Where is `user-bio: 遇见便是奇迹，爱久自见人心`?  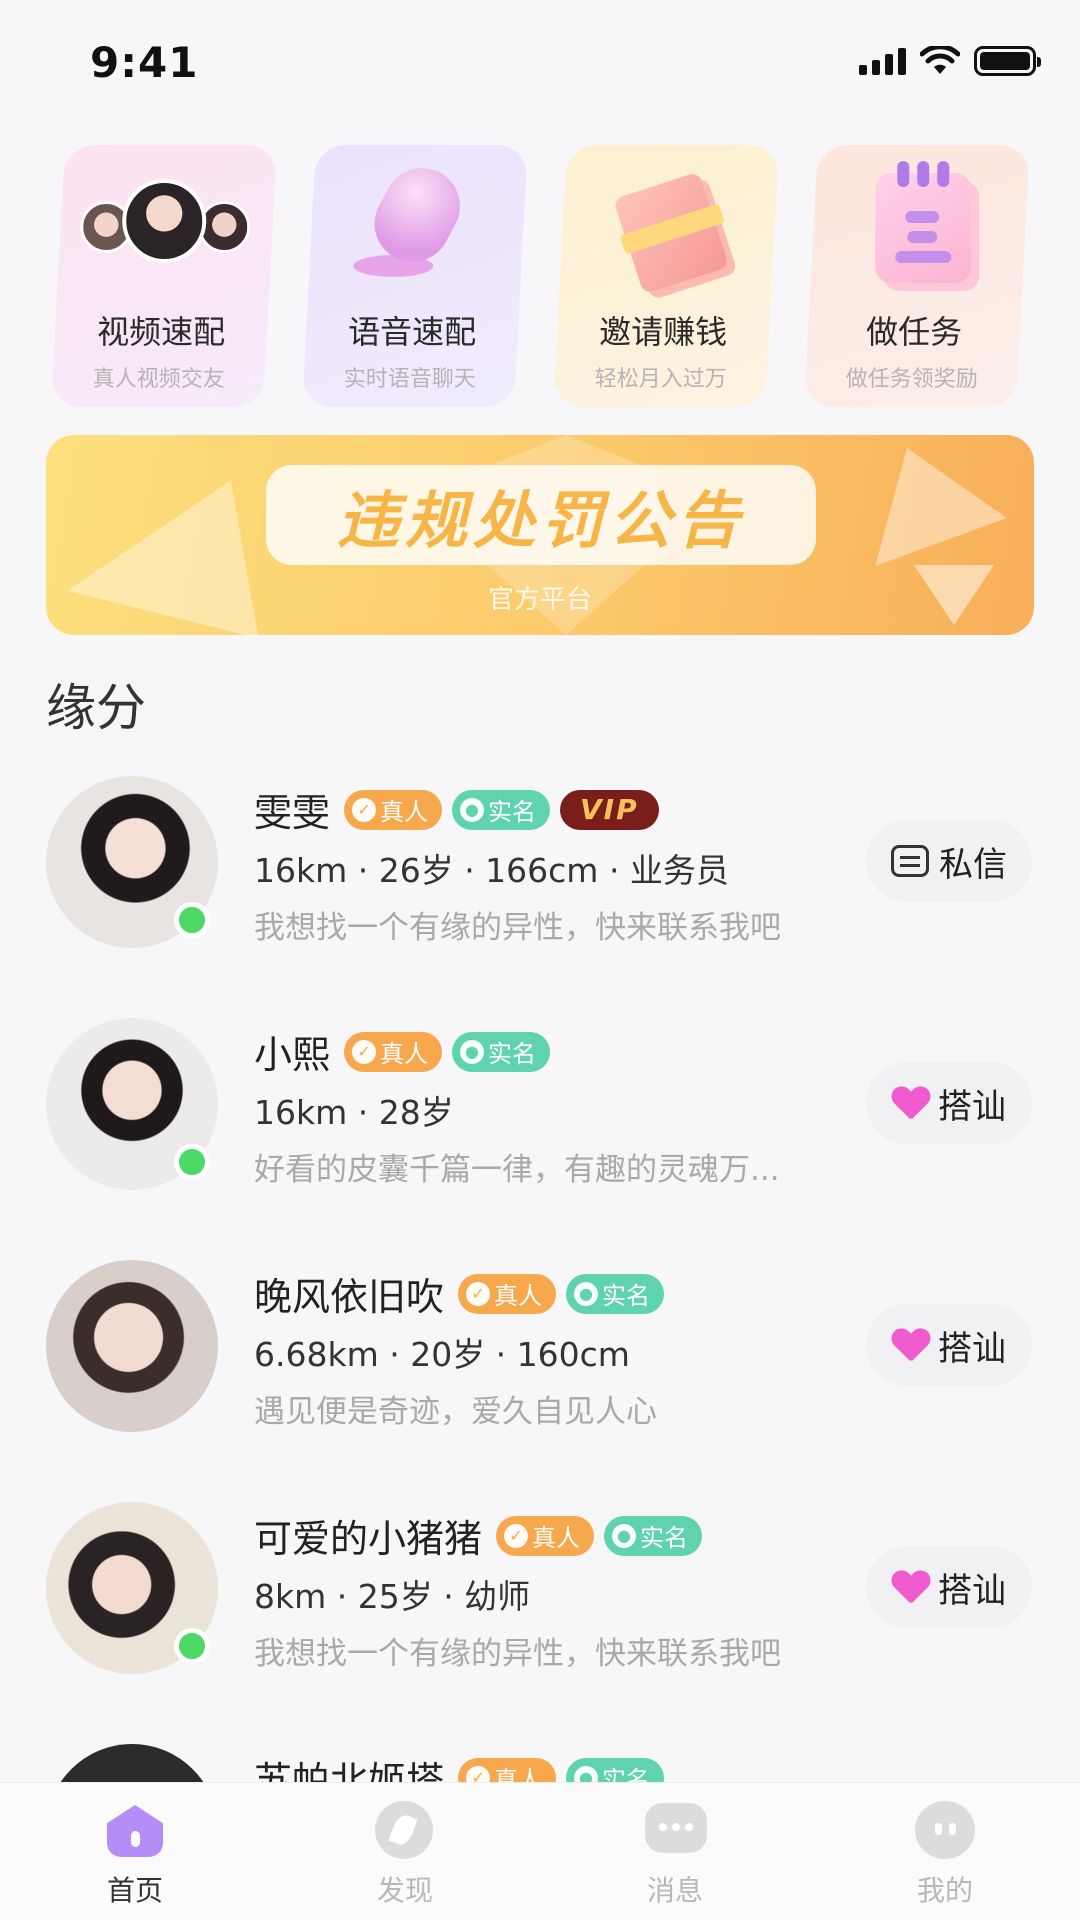
user-bio: 遇见便是奇迹，爱久自见人心 is located at coordinates (455, 1412).